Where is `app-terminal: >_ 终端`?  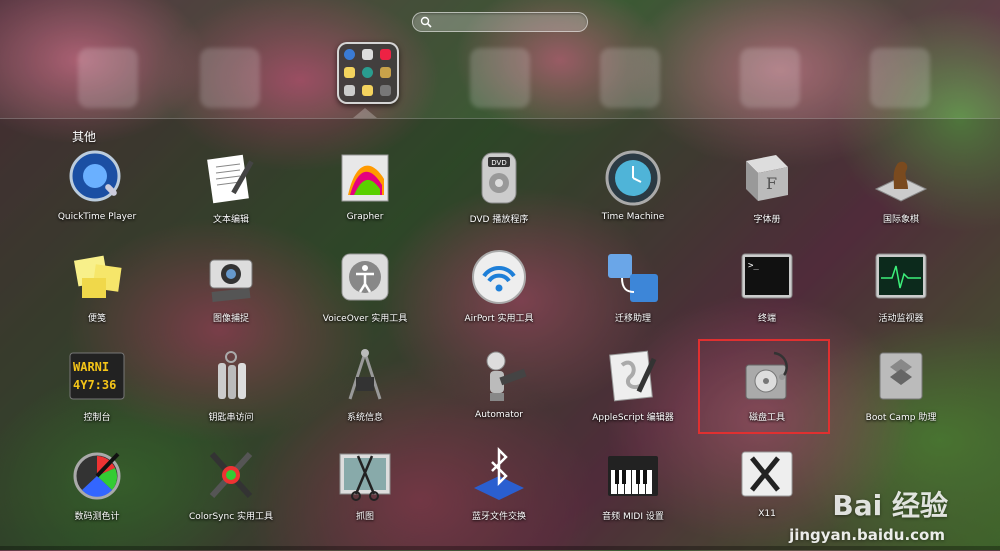
app-terminal: >_ 终端 is located at coordinates (767, 292).